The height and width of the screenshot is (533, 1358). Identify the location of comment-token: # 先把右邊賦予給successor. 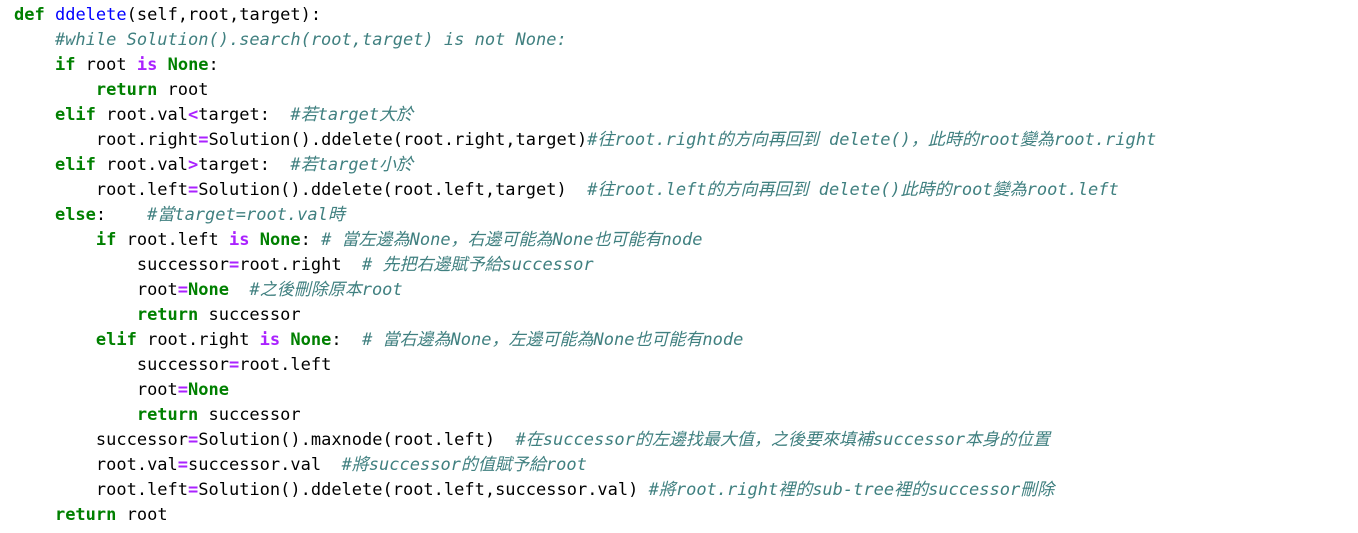
(478, 265).